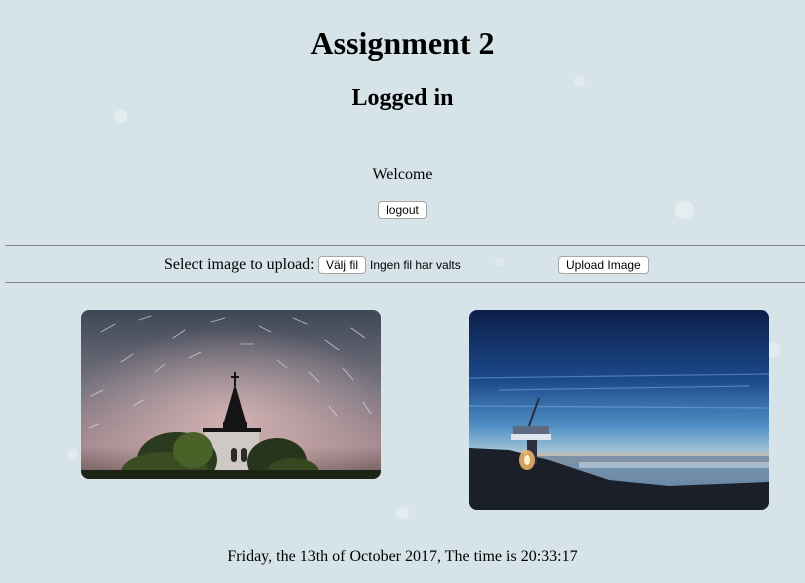  I want to click on divider-bottom, so click(405, 282).